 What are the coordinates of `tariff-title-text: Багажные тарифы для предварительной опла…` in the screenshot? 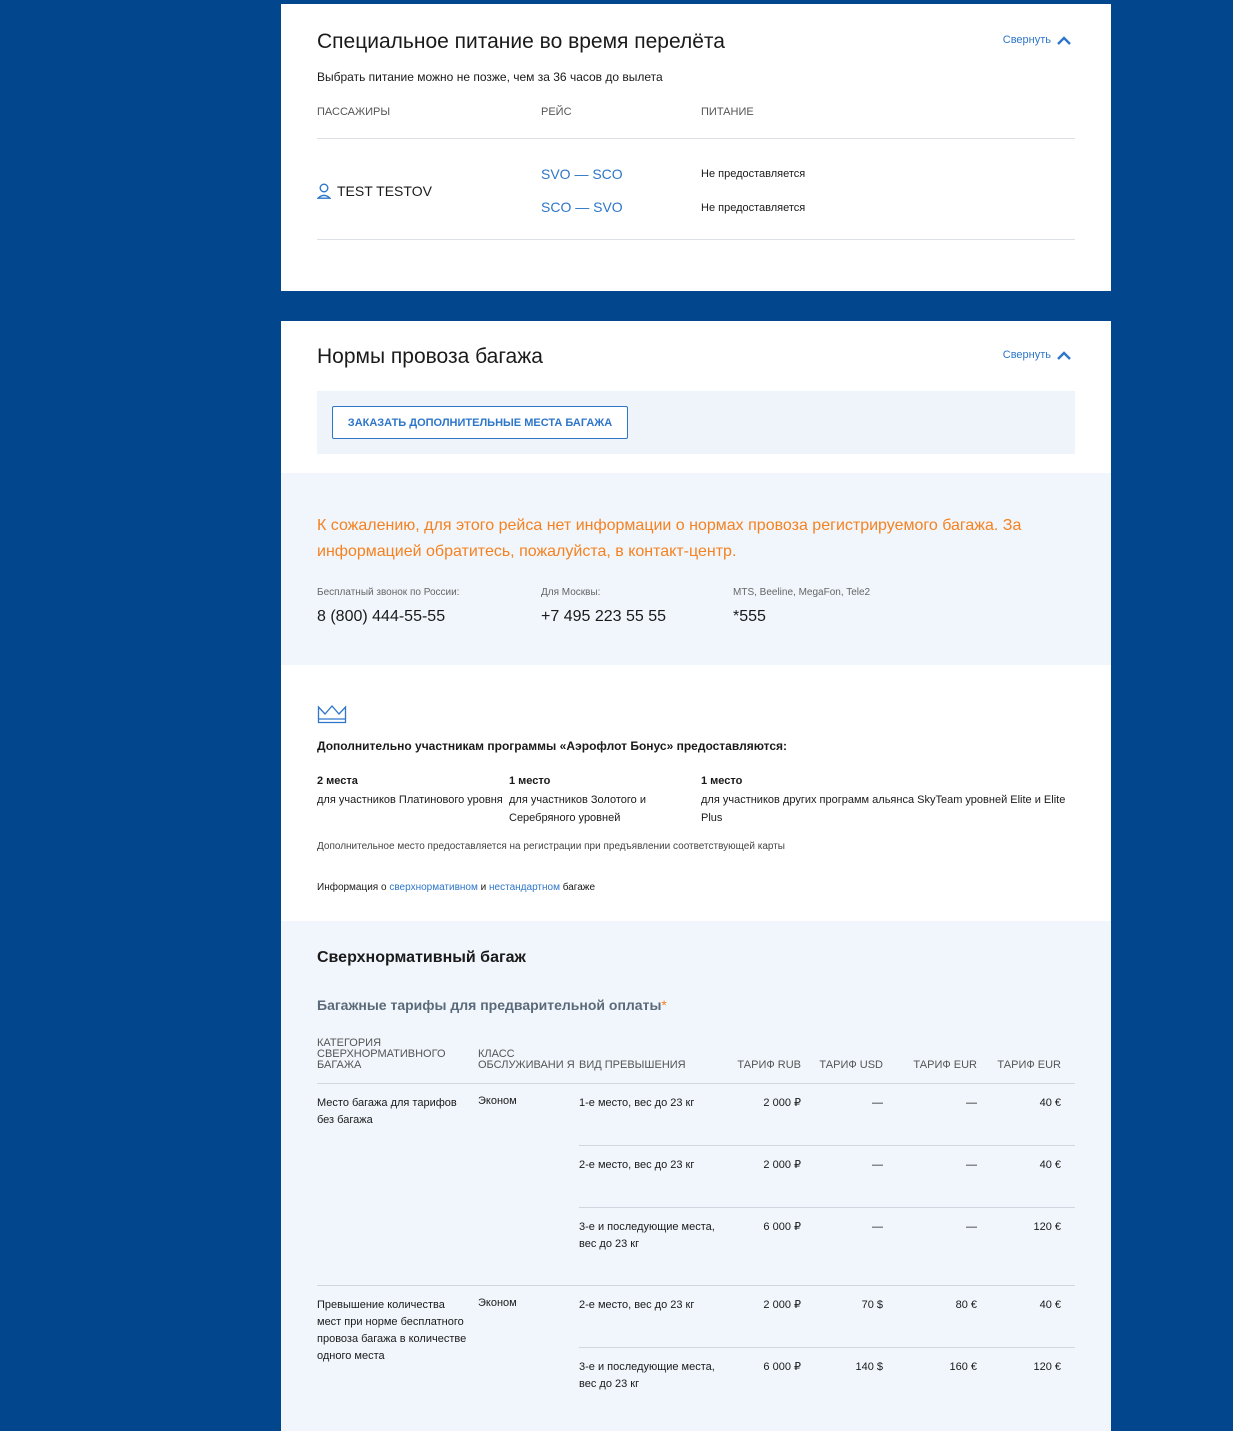 It's located at (489, 1005).